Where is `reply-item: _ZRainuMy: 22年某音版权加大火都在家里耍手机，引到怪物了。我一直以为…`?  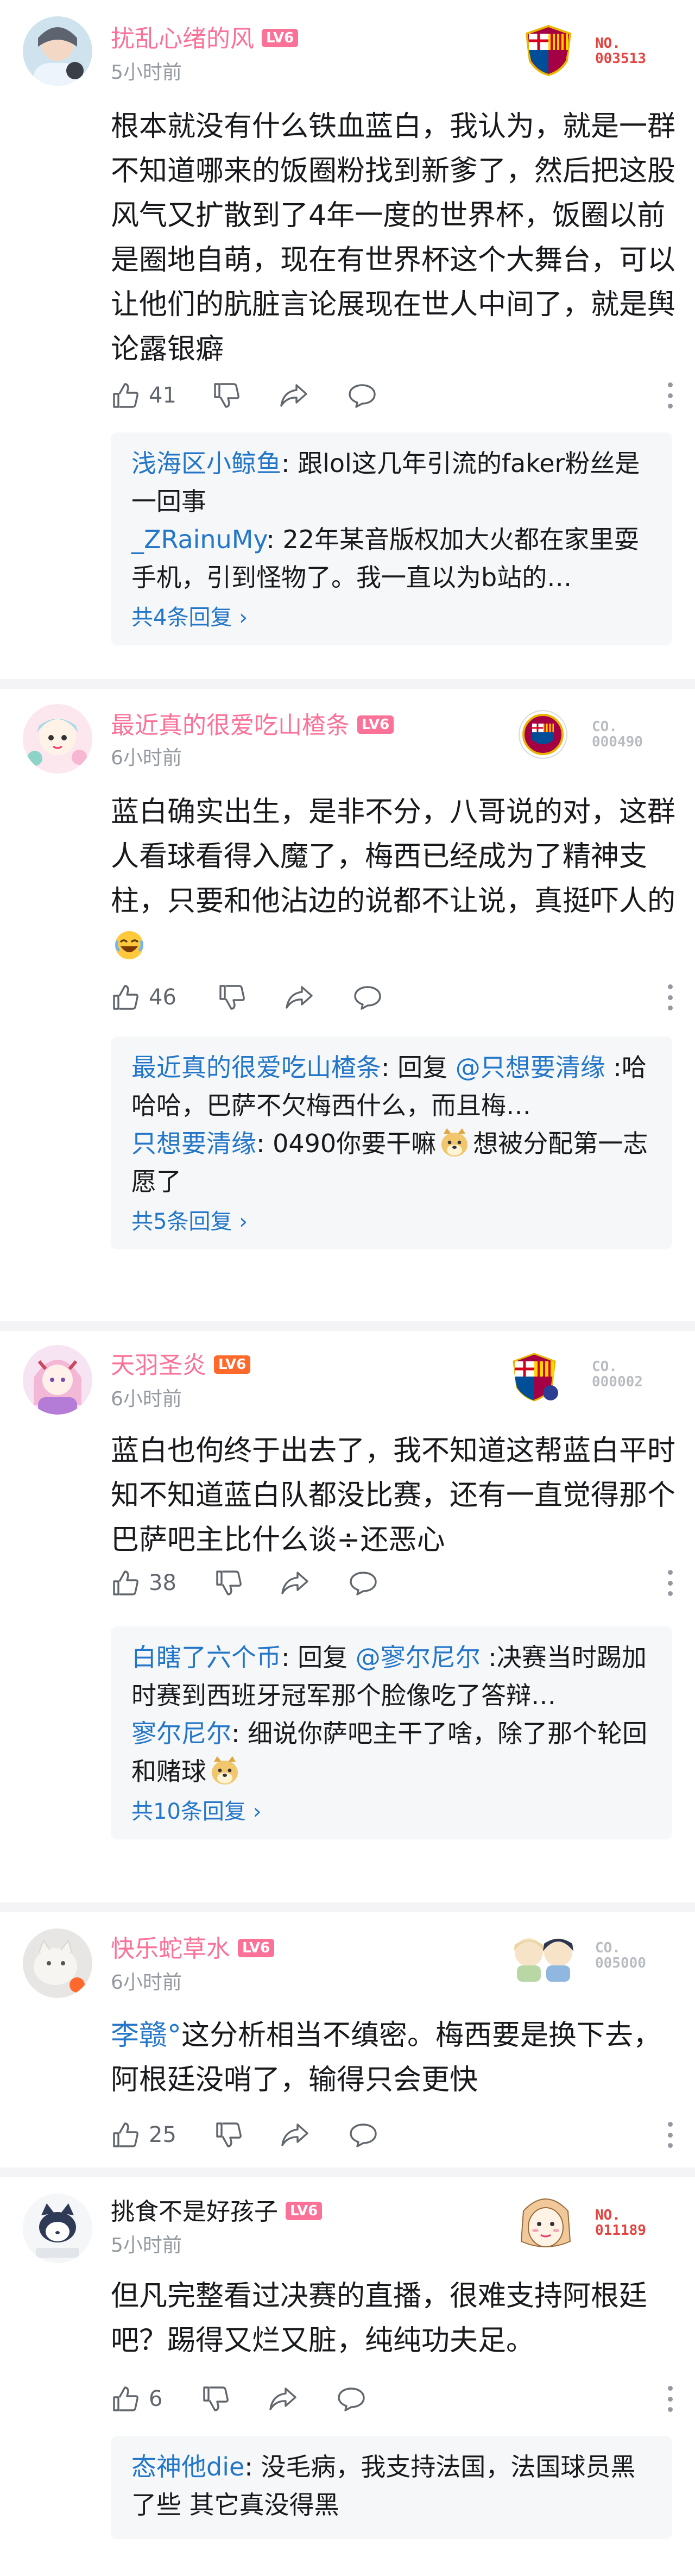 reply-item: _ZRainuMy: 22年某音版权加大火都在家里耍手机，引到怪物了。我一直以为… is located at coordinates (392, 558).